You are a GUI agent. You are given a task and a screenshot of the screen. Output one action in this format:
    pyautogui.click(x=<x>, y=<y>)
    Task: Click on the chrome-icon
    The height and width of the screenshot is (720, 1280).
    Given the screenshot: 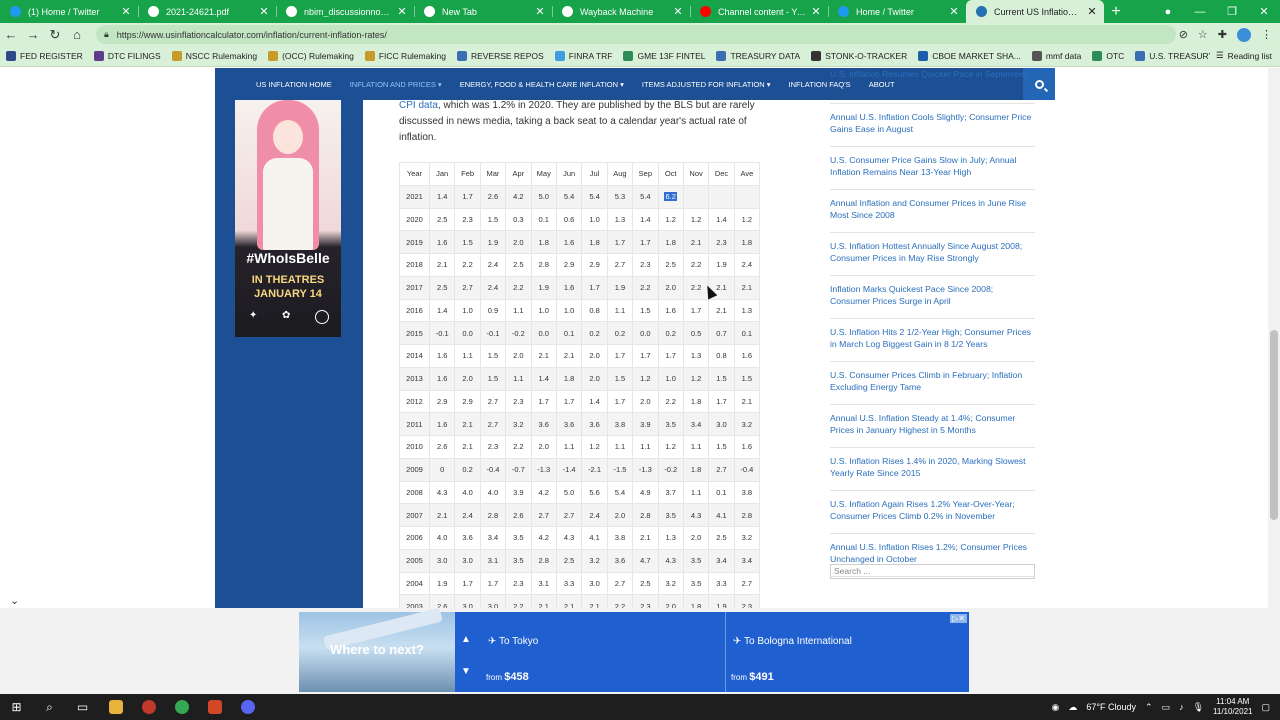 What is the action you would take?
    pyautogui.click(x=181, y=707)
    